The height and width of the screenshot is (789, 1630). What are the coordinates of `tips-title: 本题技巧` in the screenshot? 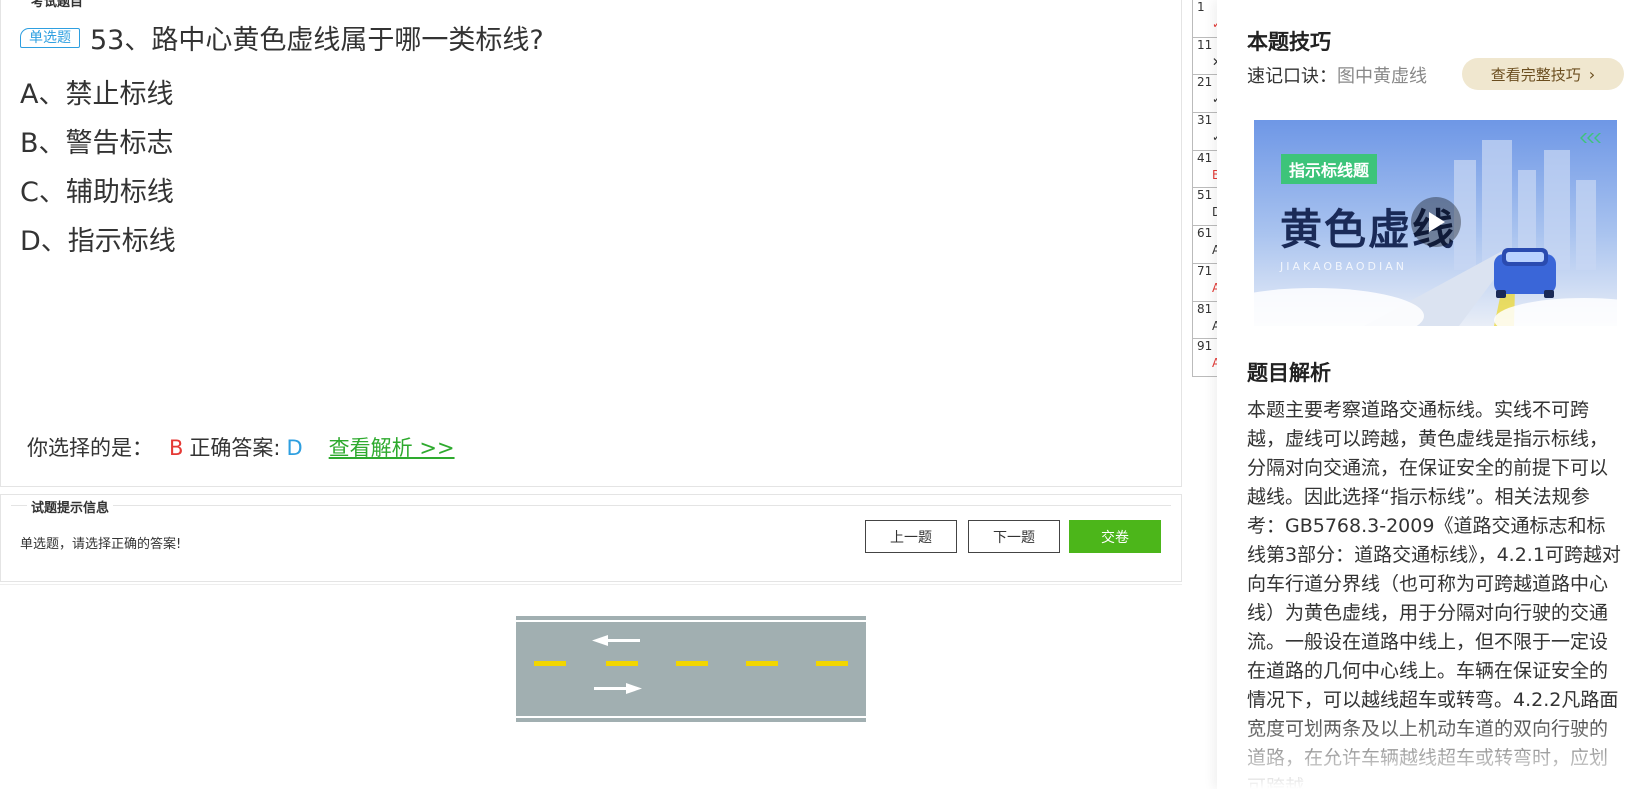 It's located at (1289, 42).